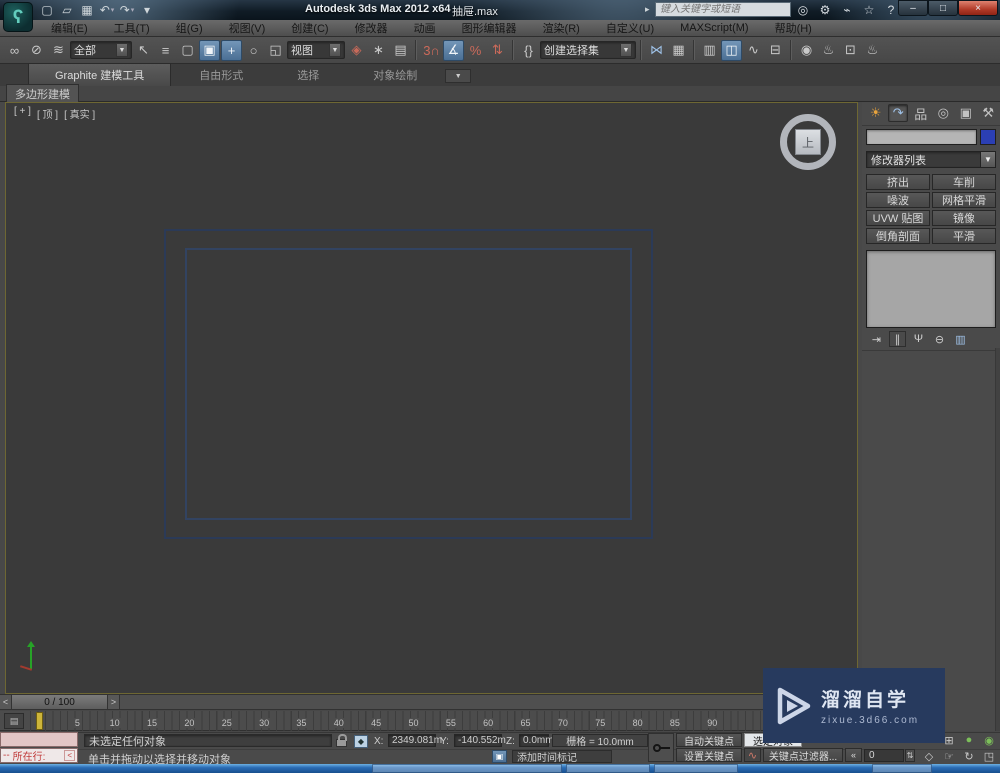  What do you see at coordinates (22, 113) in the screenshot?
I see `viewport-general-menu: [ + ]` at bounding box center [22, 113].